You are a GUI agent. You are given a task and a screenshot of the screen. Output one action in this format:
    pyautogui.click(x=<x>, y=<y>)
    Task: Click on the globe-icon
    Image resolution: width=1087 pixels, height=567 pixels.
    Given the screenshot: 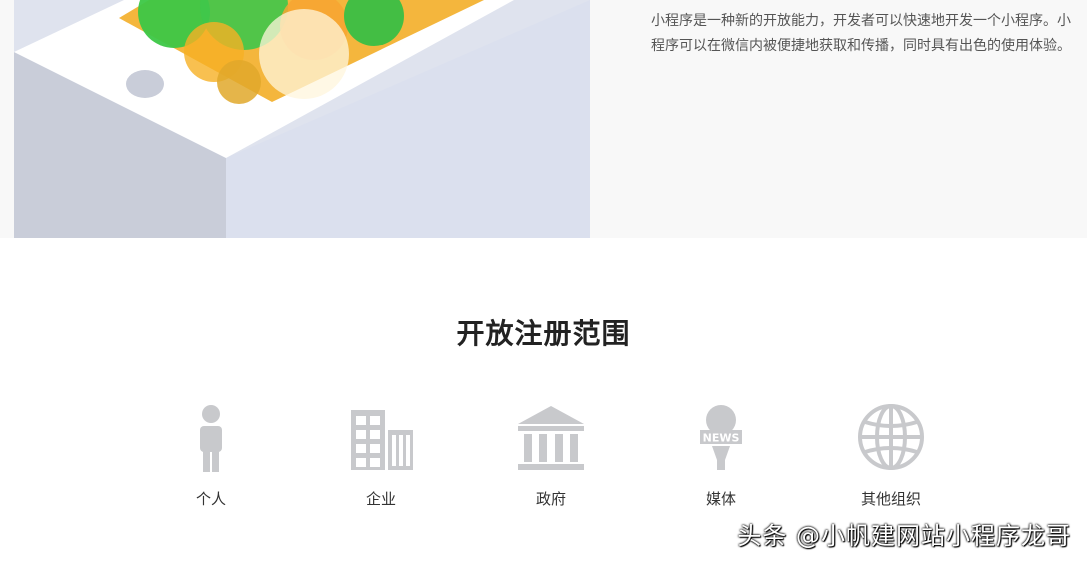 What is the action you would take?
    pyautogui.click(x=891, y=437)
    